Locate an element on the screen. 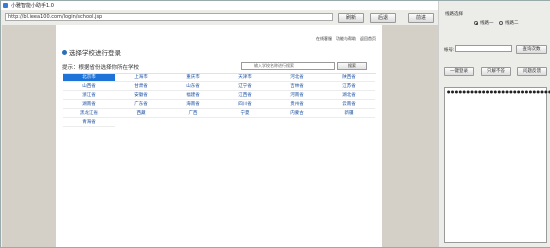  logo-text: 选择学校进行登录 is located at coordinates (95, 53).